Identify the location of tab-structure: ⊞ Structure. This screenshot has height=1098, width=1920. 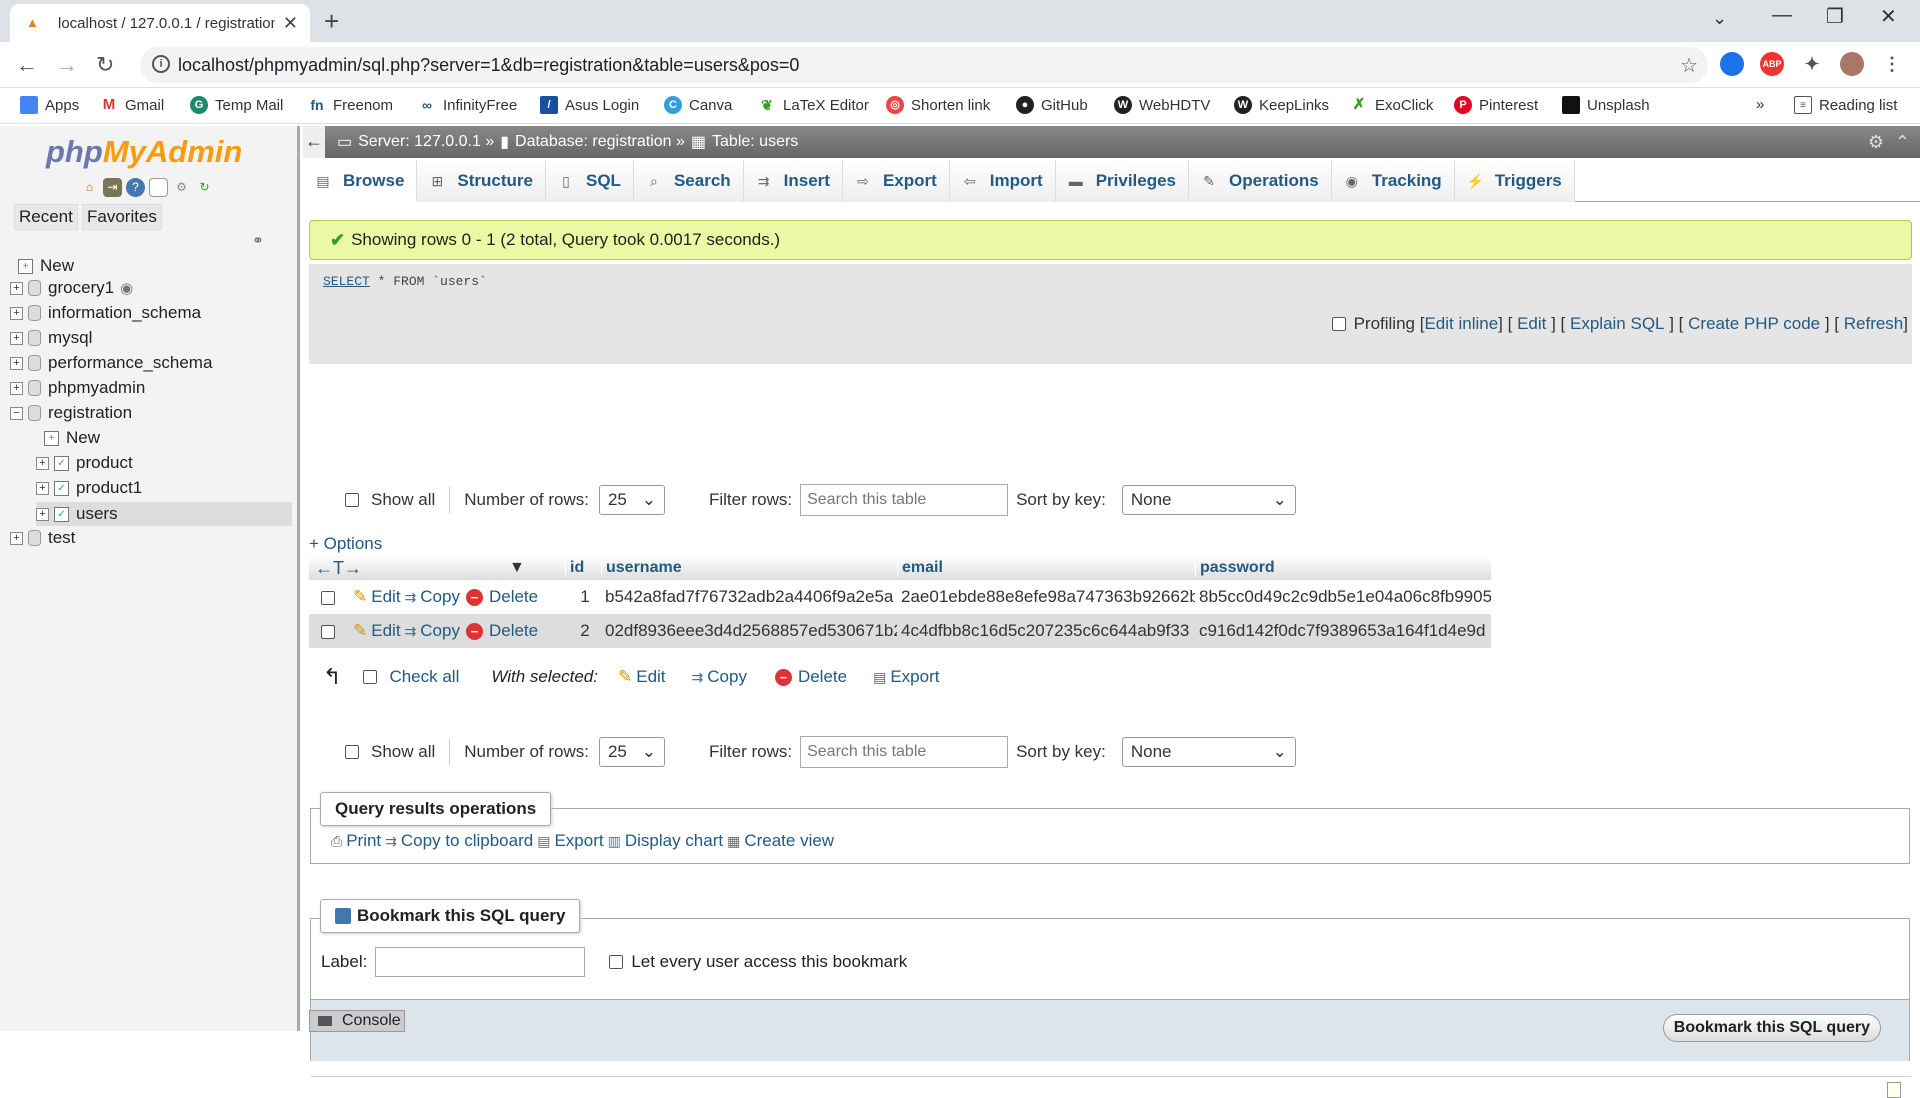
(481, 181).